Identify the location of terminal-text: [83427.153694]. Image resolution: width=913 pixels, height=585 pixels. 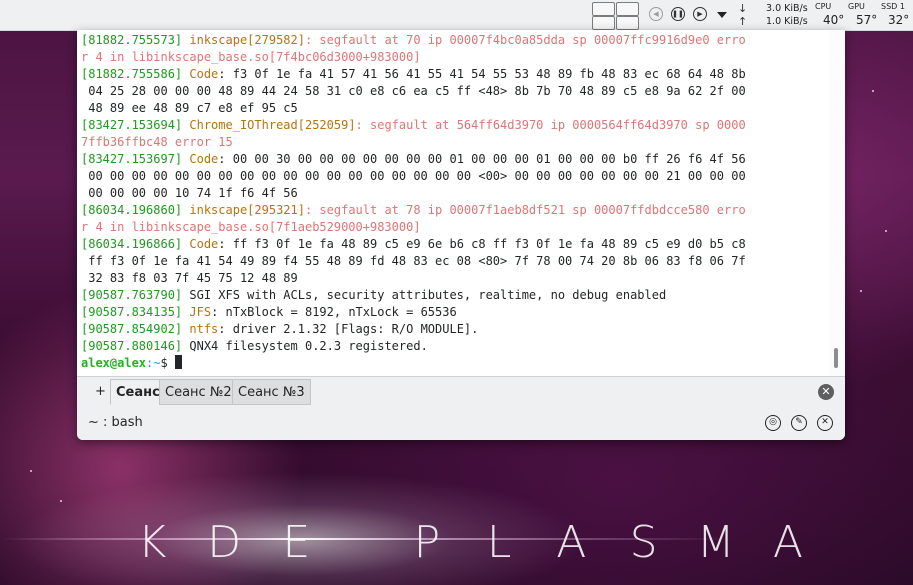
(135, 125).